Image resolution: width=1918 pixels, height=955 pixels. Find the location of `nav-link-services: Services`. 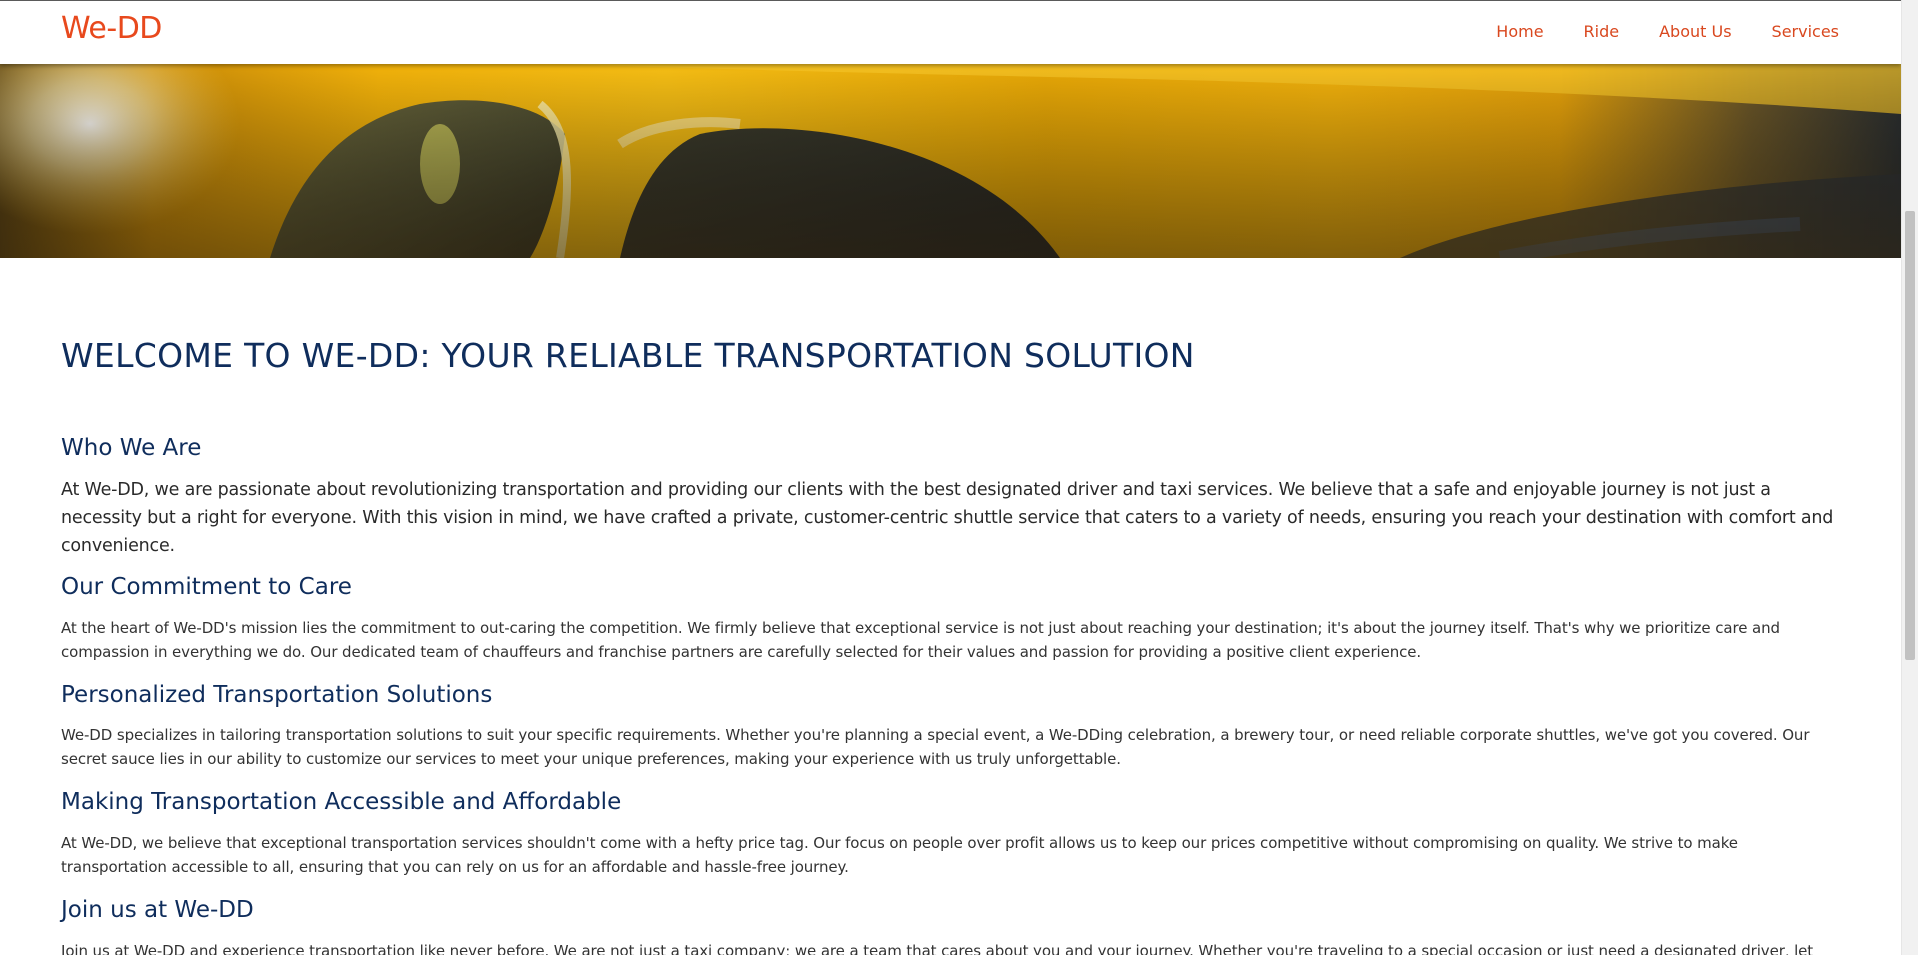

nav-link-services: Services is located at coordinates (1805, 31).